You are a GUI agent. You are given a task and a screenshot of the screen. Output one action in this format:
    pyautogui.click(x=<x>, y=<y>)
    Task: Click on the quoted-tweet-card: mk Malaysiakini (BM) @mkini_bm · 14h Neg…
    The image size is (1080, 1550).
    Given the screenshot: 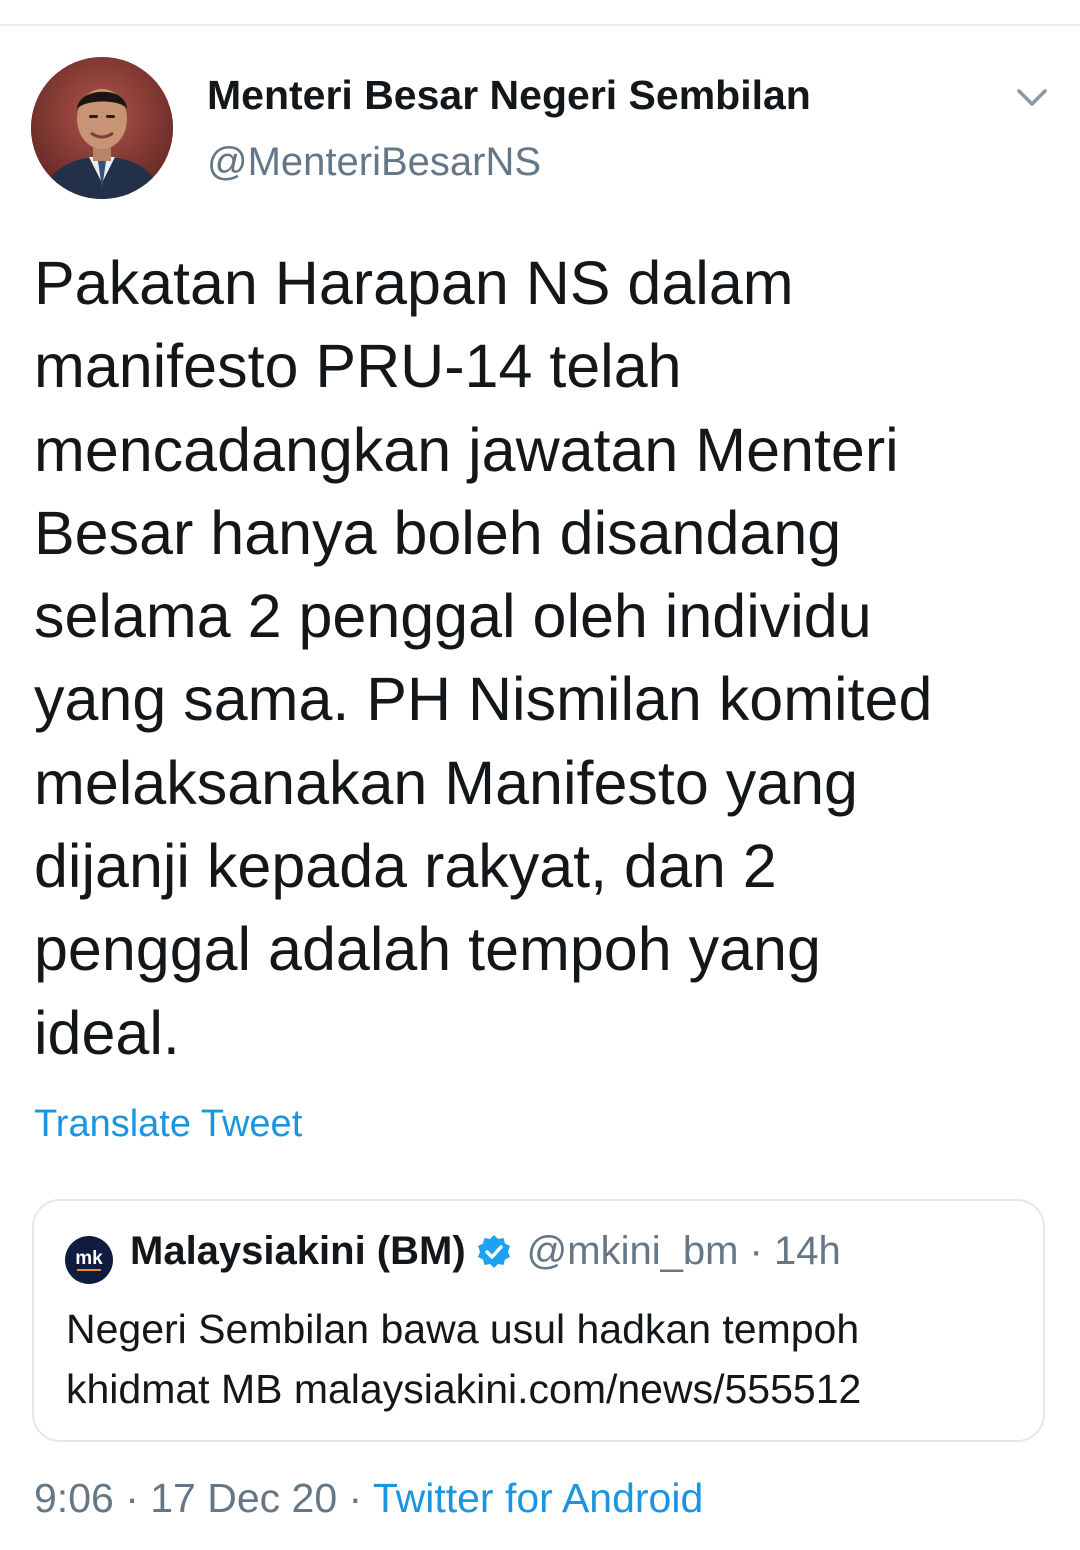 What is the action you would take?
    pyautogui.click(x=538, y=1320)
    